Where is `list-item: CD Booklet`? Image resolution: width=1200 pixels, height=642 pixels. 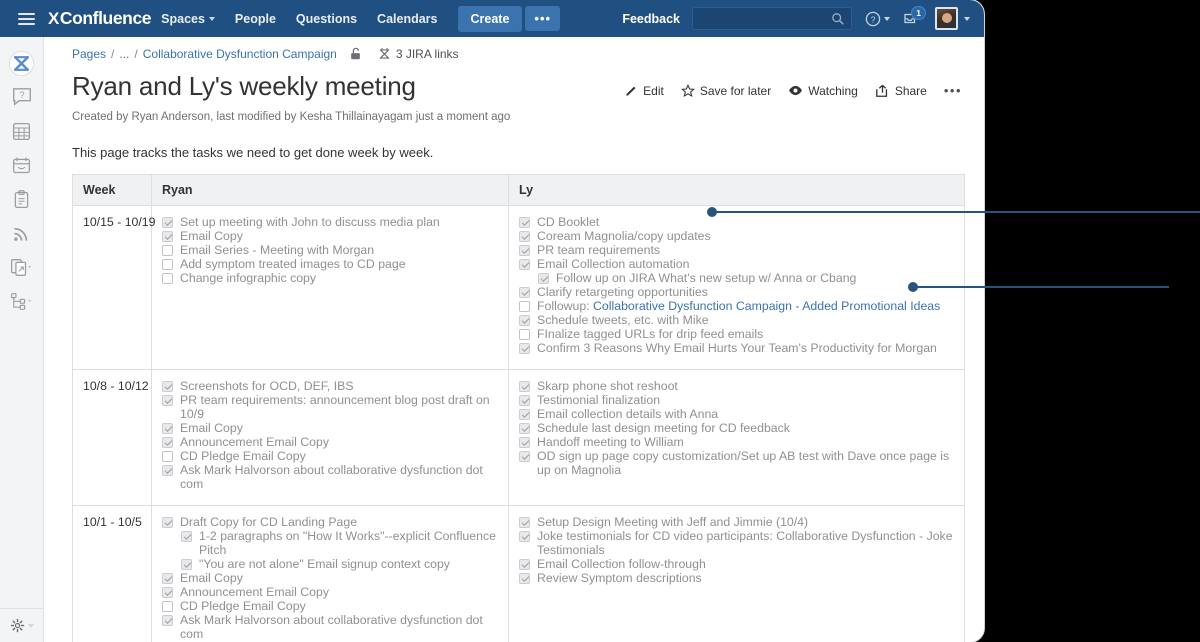 list-item: CD Booklet is located at coordinates (736, 222).